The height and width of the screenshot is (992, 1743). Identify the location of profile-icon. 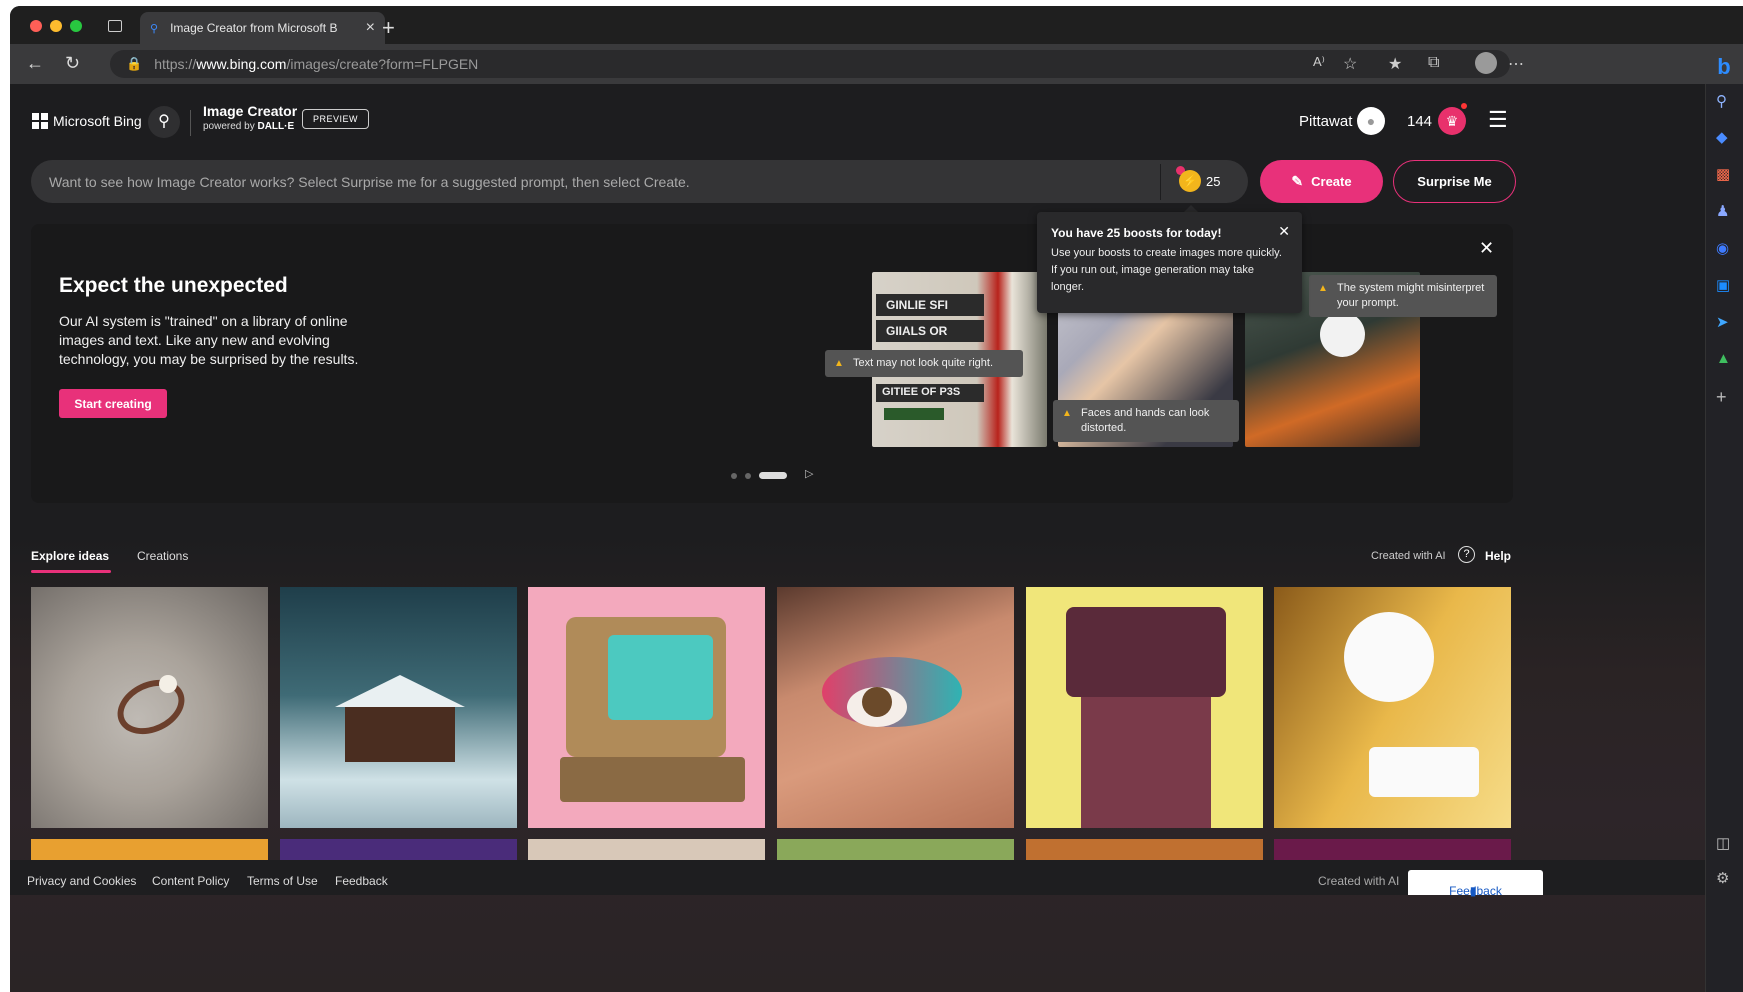
(1486, 63).